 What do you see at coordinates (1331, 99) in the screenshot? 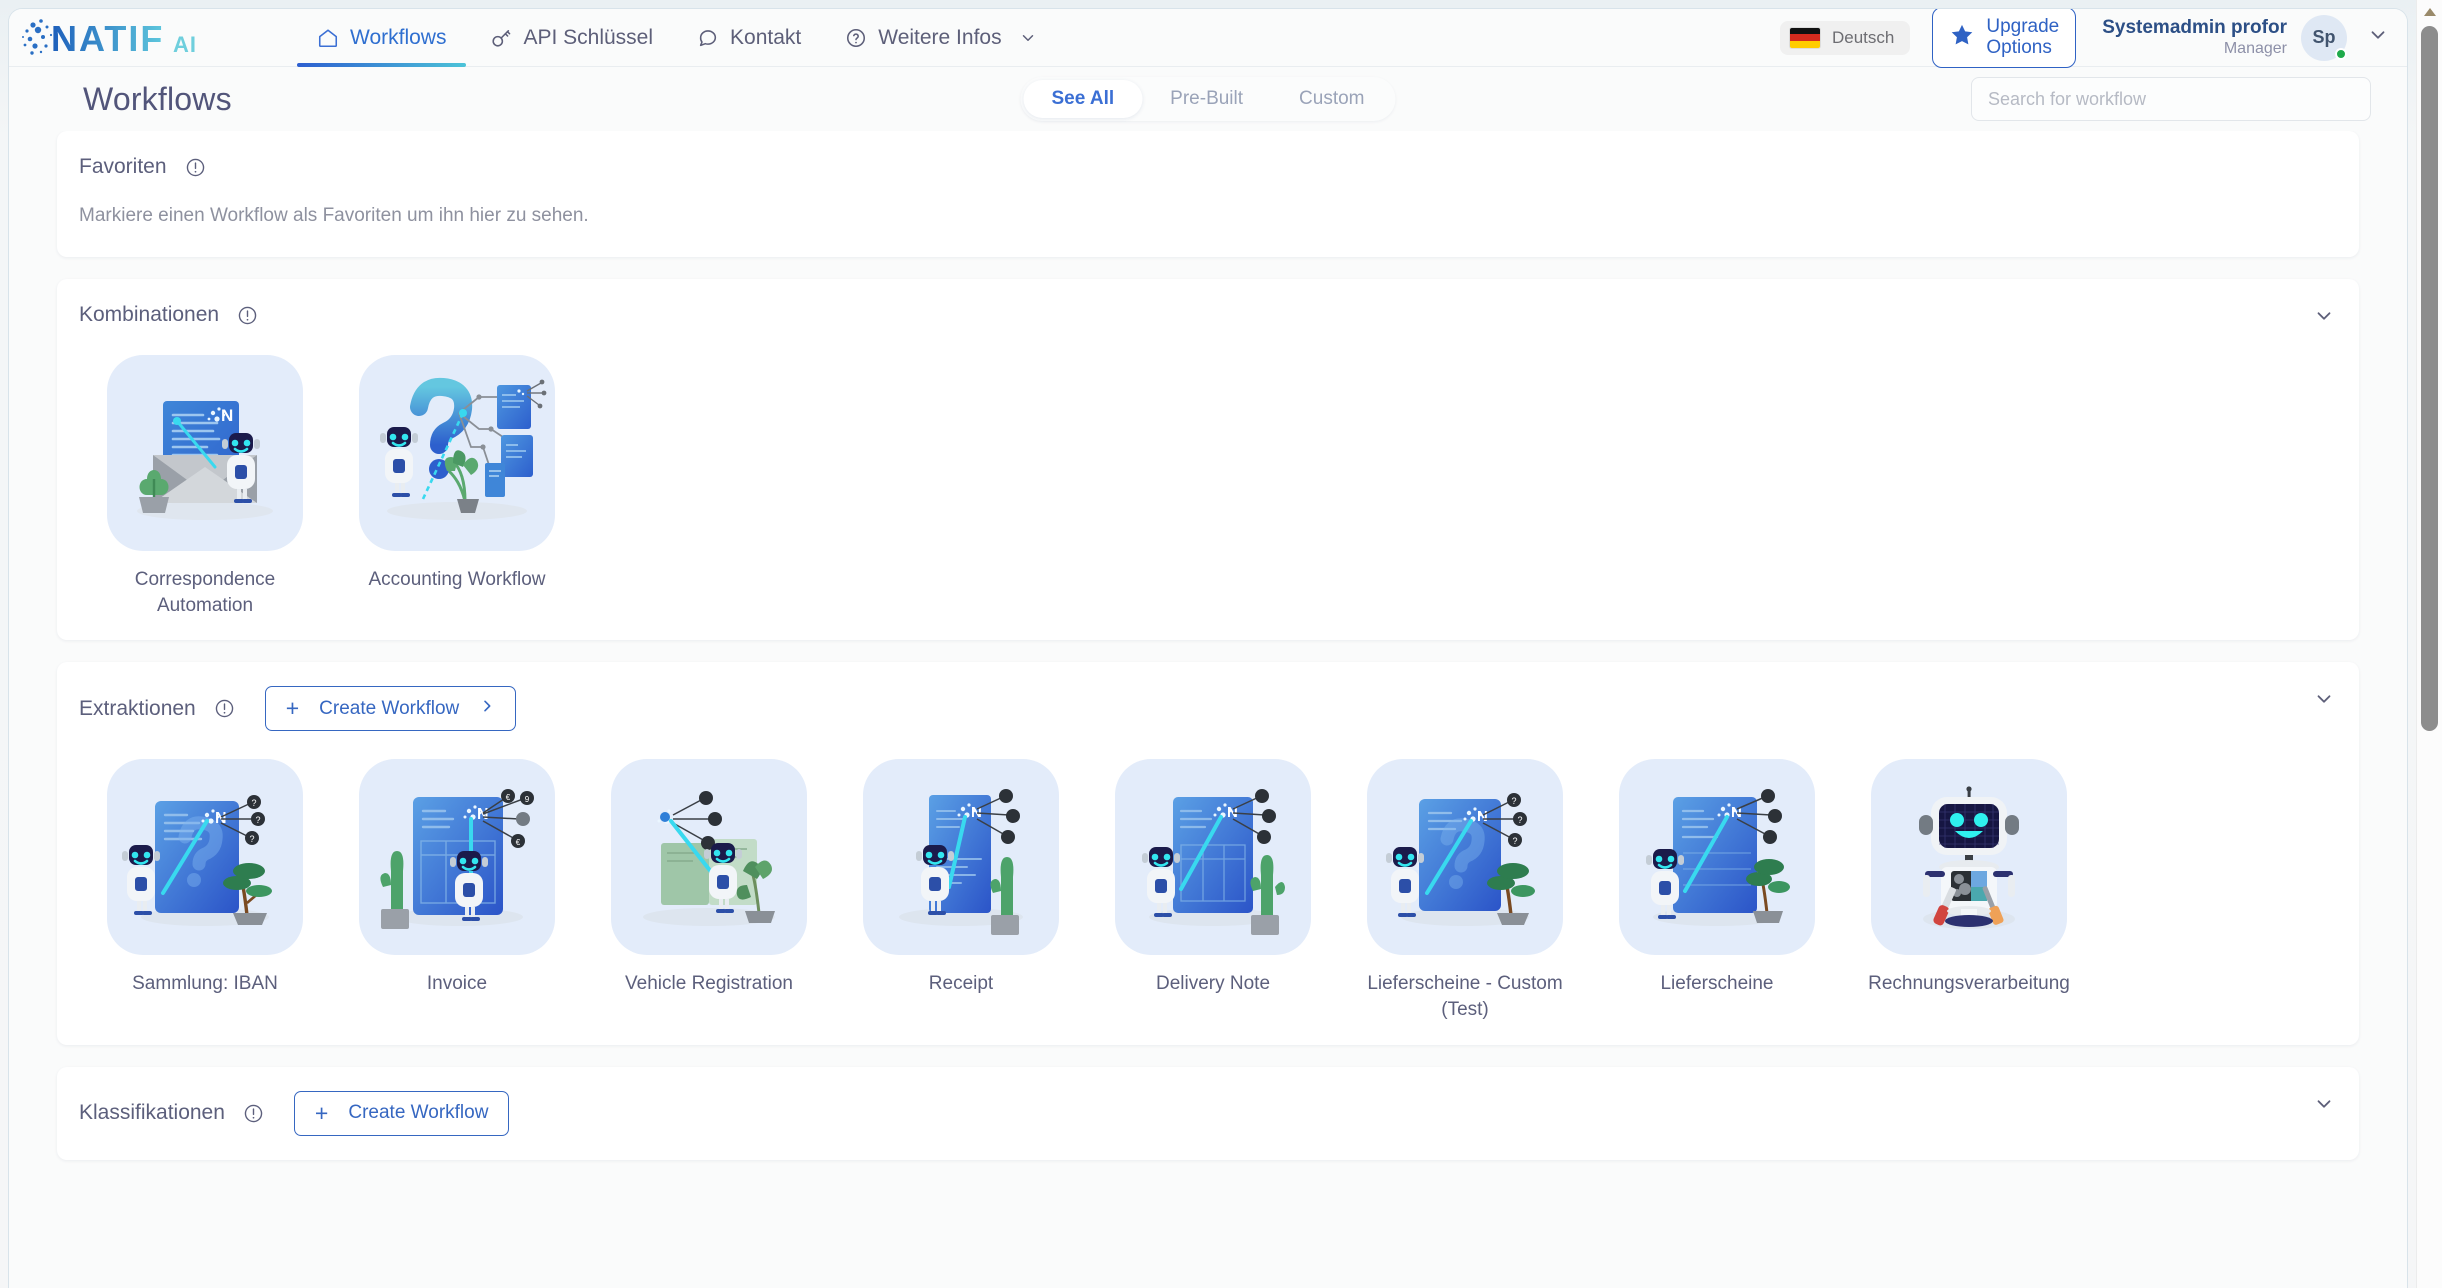
I see `tab-custom: Custom` at bounding box center [1331, 99].